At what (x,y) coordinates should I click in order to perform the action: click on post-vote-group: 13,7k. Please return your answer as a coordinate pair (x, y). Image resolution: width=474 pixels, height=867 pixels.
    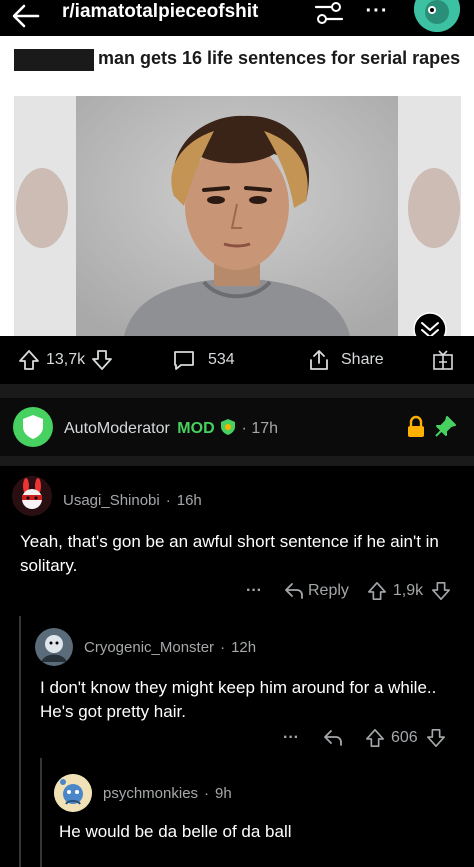
    Looking at the image, I should click on (65, 360).